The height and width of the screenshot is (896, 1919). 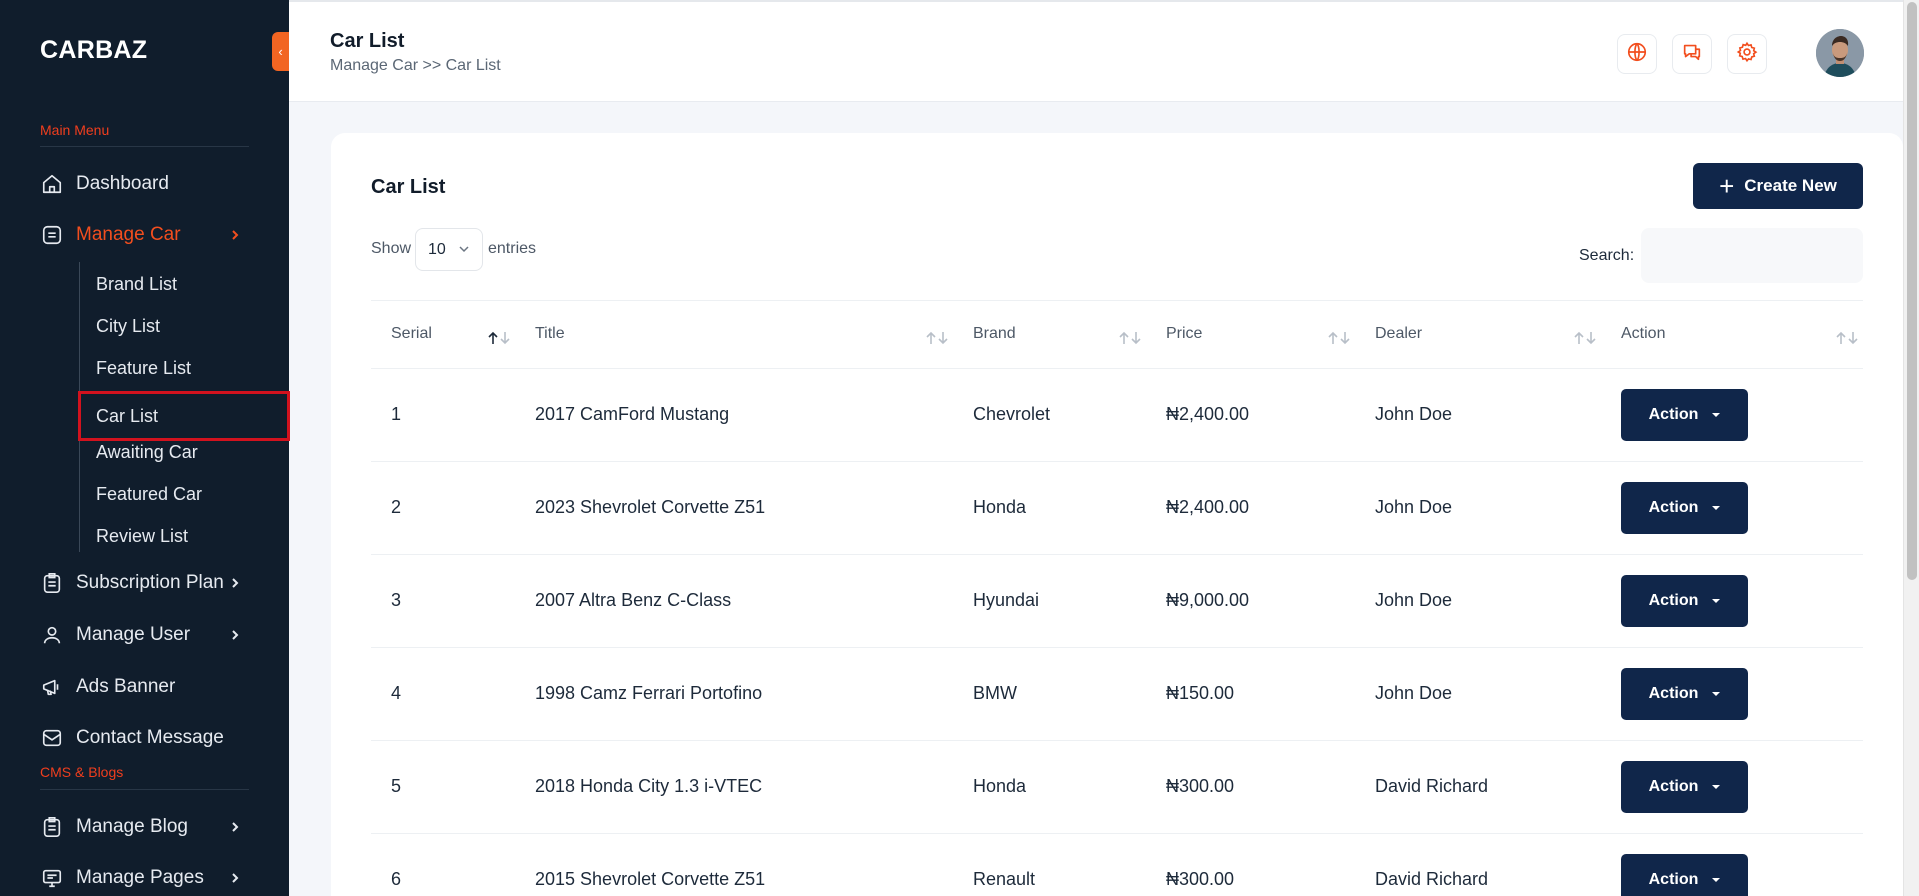 I want to click on cell-brand: BMW, so click(x=995, y=693).